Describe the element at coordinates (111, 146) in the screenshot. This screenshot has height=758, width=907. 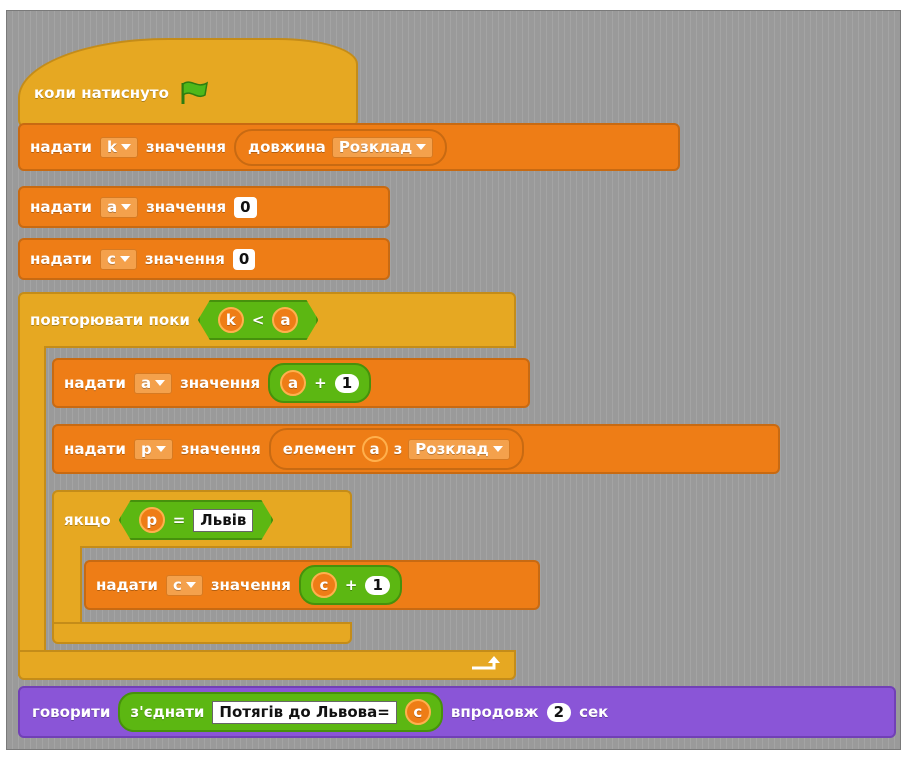
I see `var-name: k` at that location.